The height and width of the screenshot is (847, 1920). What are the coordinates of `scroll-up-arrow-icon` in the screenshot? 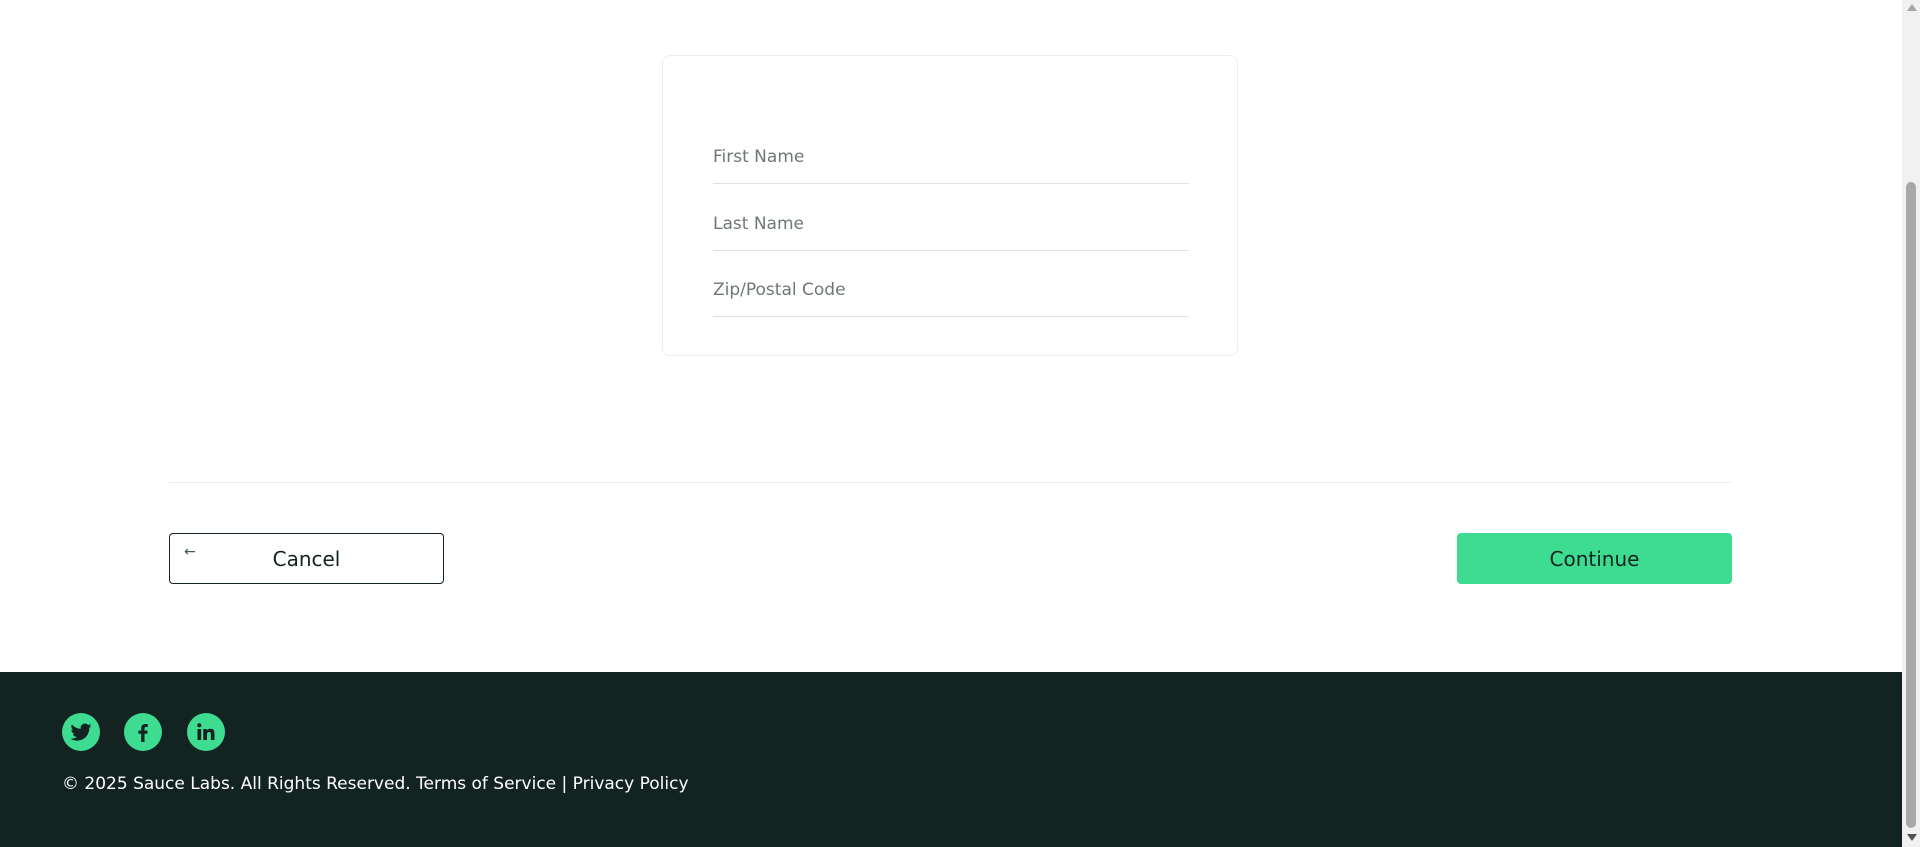 It's located at (1912, 7).